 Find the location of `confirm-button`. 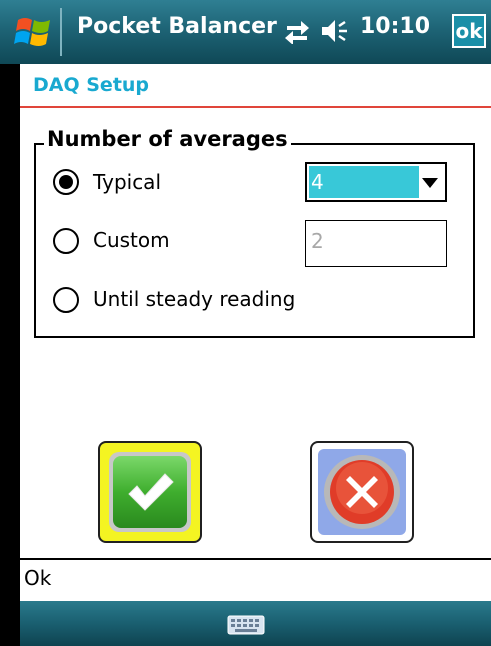

confirm-button is located at coordinates (150, 492).